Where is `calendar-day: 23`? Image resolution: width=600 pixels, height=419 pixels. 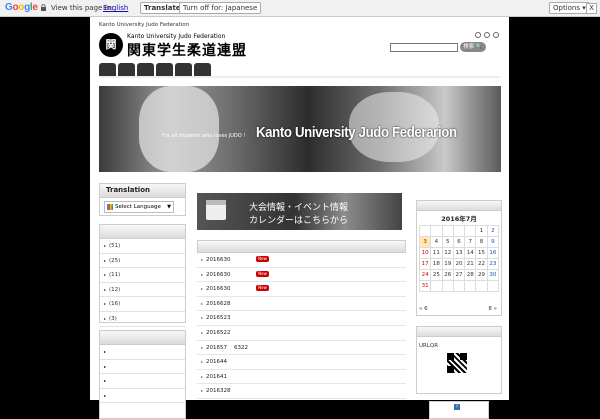 calendar-day: 23 is located at coordinates (493, 264).